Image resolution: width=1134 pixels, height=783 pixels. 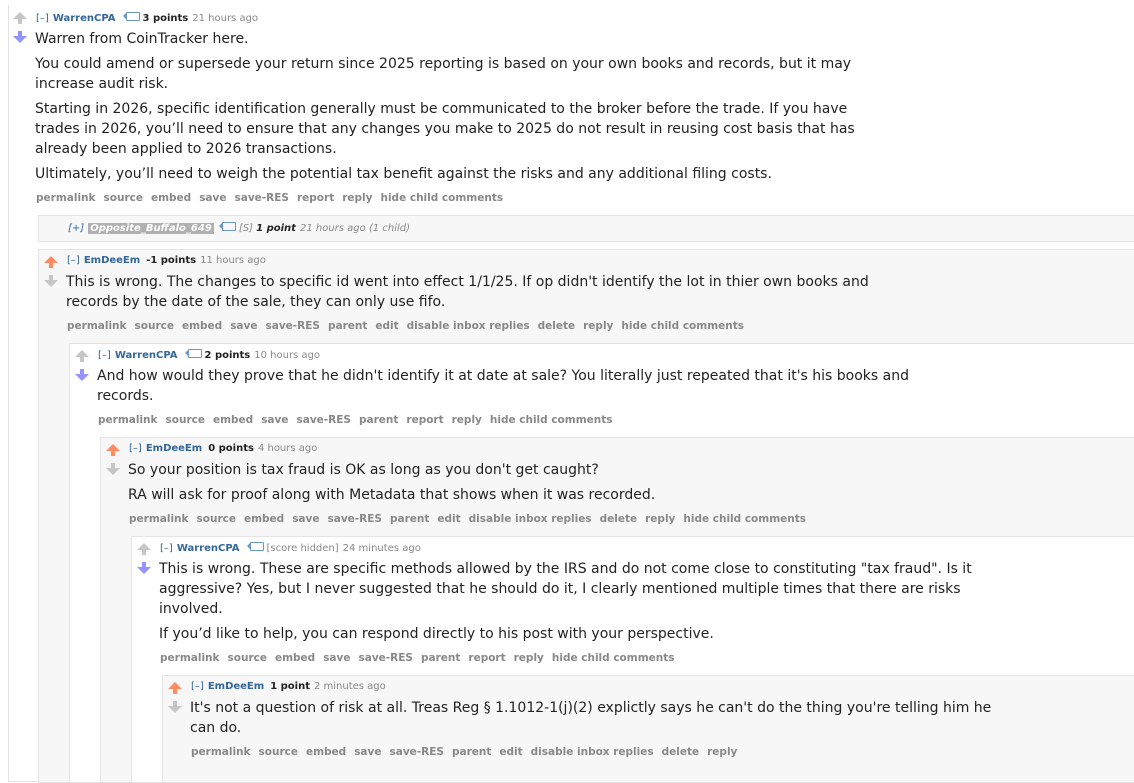 What do you see at coordinates (151, 228) in the screenshot?
I see `comment-author: Opposite_Buffalo_649` at bounding box center [151, 228].